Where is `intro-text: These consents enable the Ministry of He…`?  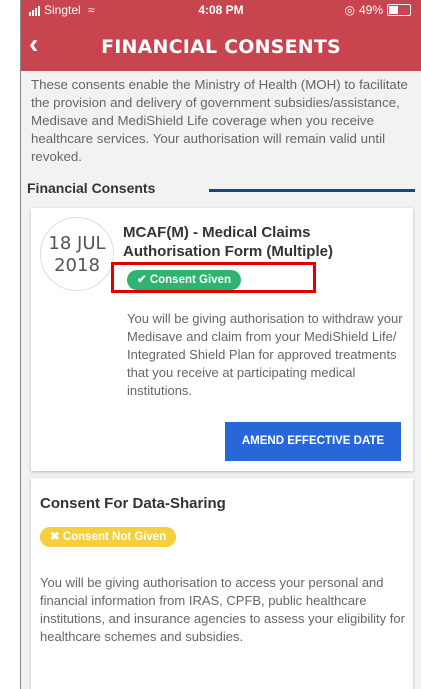
intro-text: These consents enable the Ministry of He… is located at coordinates (219, 120).